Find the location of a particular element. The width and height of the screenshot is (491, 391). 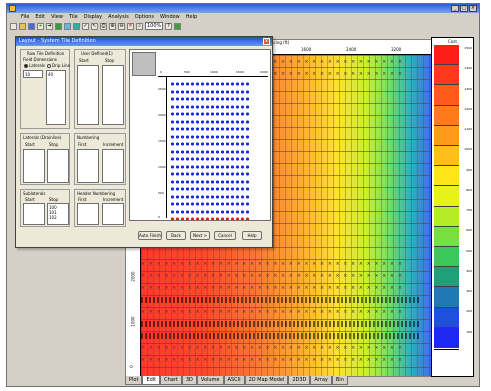

radio-laterals is located at coordinates (26, 66).